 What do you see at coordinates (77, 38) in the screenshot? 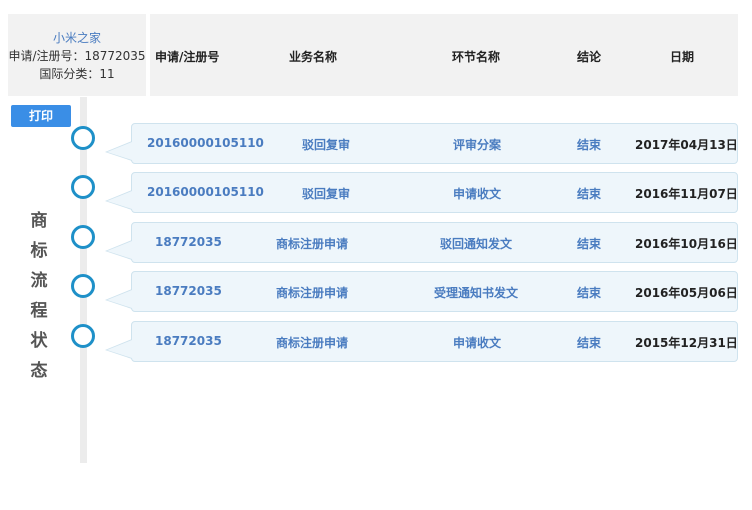
I see `trademark-name: 小米之家` at bounding box center [77, 38].